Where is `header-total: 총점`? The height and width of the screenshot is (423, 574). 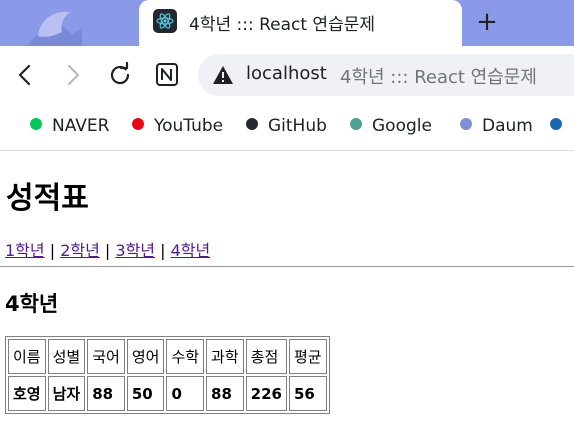
header-total: 총점 is located at coordinates (266, 356).